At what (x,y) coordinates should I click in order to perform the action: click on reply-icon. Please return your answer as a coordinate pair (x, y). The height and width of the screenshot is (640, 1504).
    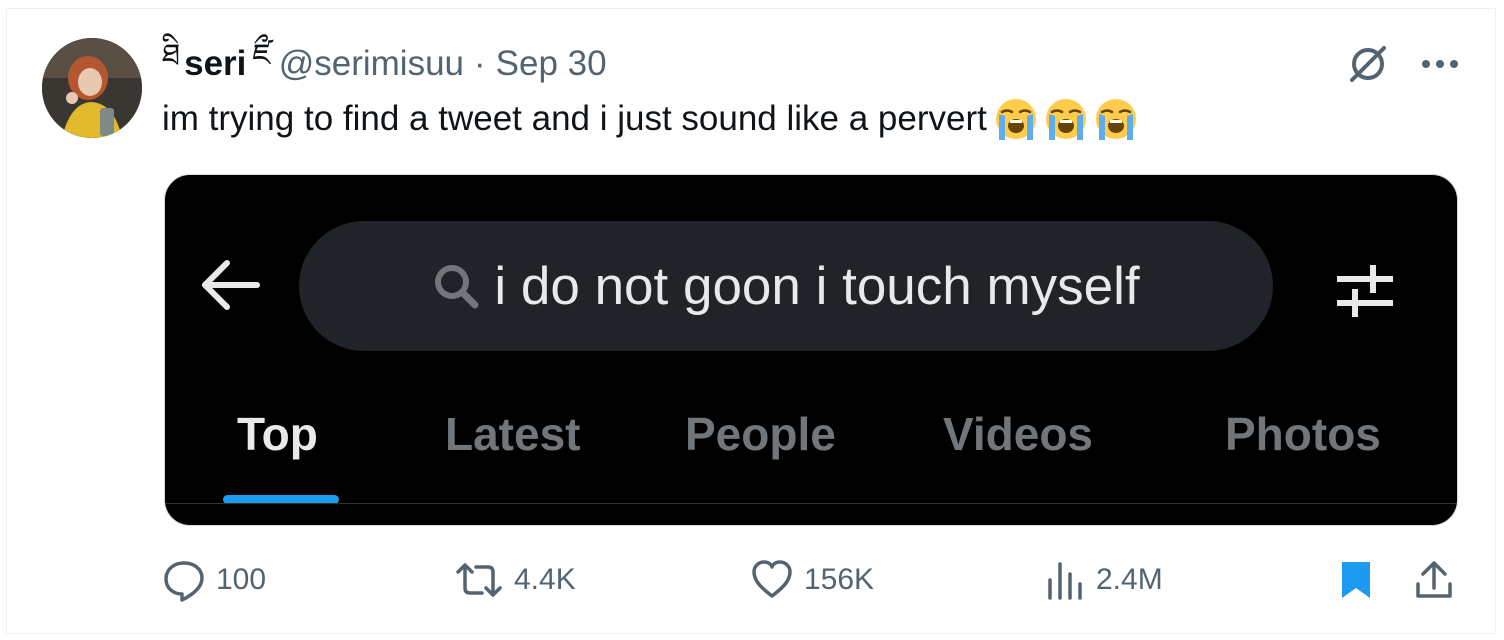
    Looking at the image, I should click on (184, 580).